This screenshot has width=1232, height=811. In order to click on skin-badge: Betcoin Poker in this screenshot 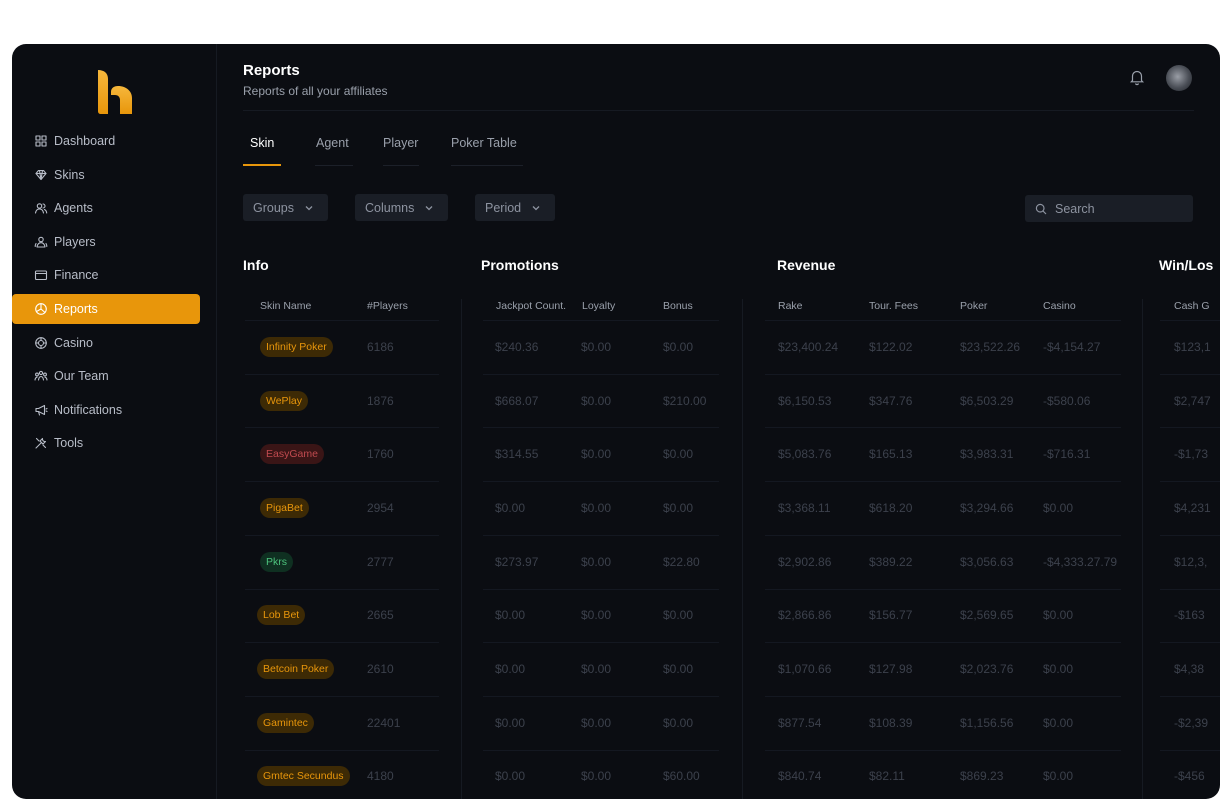, I will do `click(296, 669)`.